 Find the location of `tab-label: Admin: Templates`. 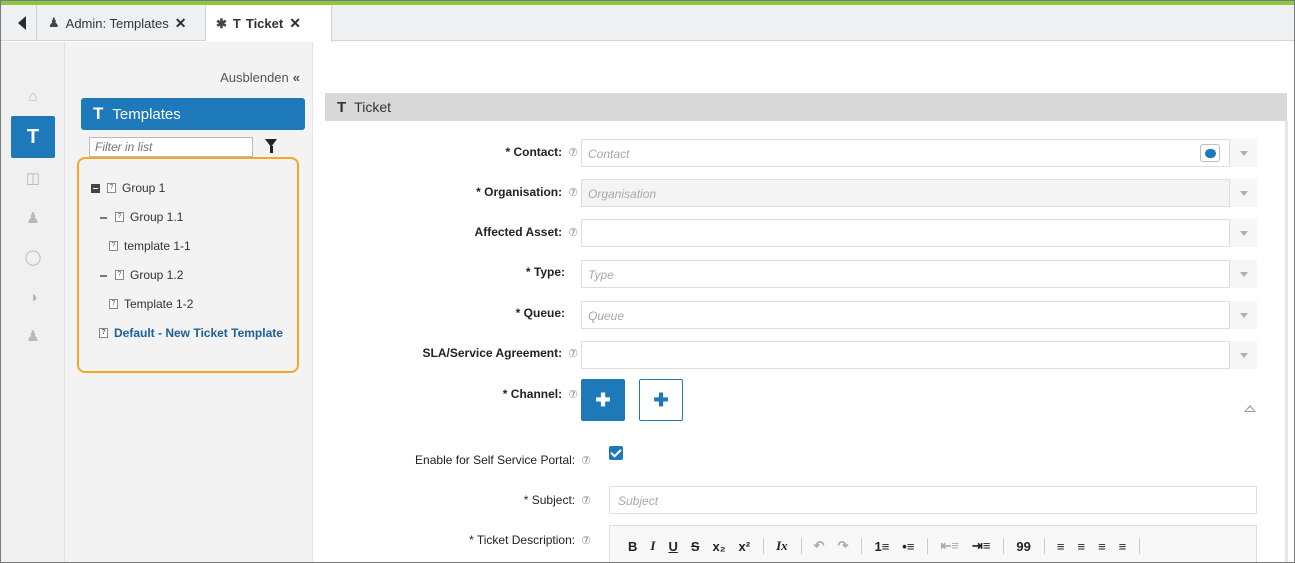

tab-label: Admin: Templates is located at coordinates (117, 23).